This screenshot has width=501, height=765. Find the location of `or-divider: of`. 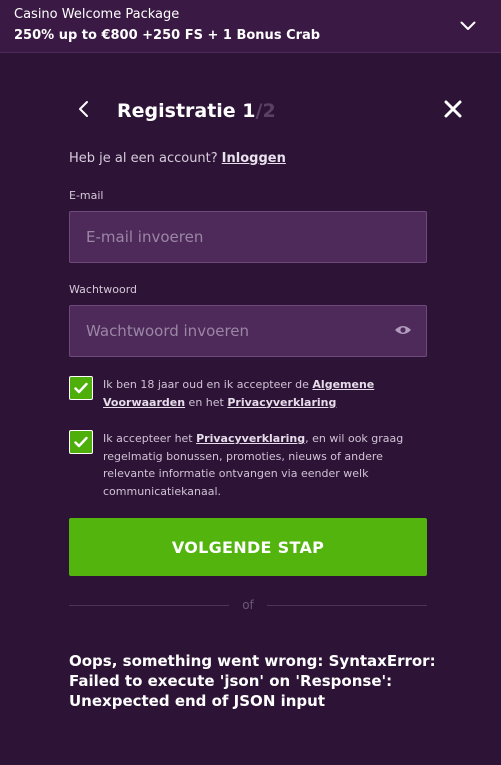

or-divider: of is located at coordinates (248, 605).